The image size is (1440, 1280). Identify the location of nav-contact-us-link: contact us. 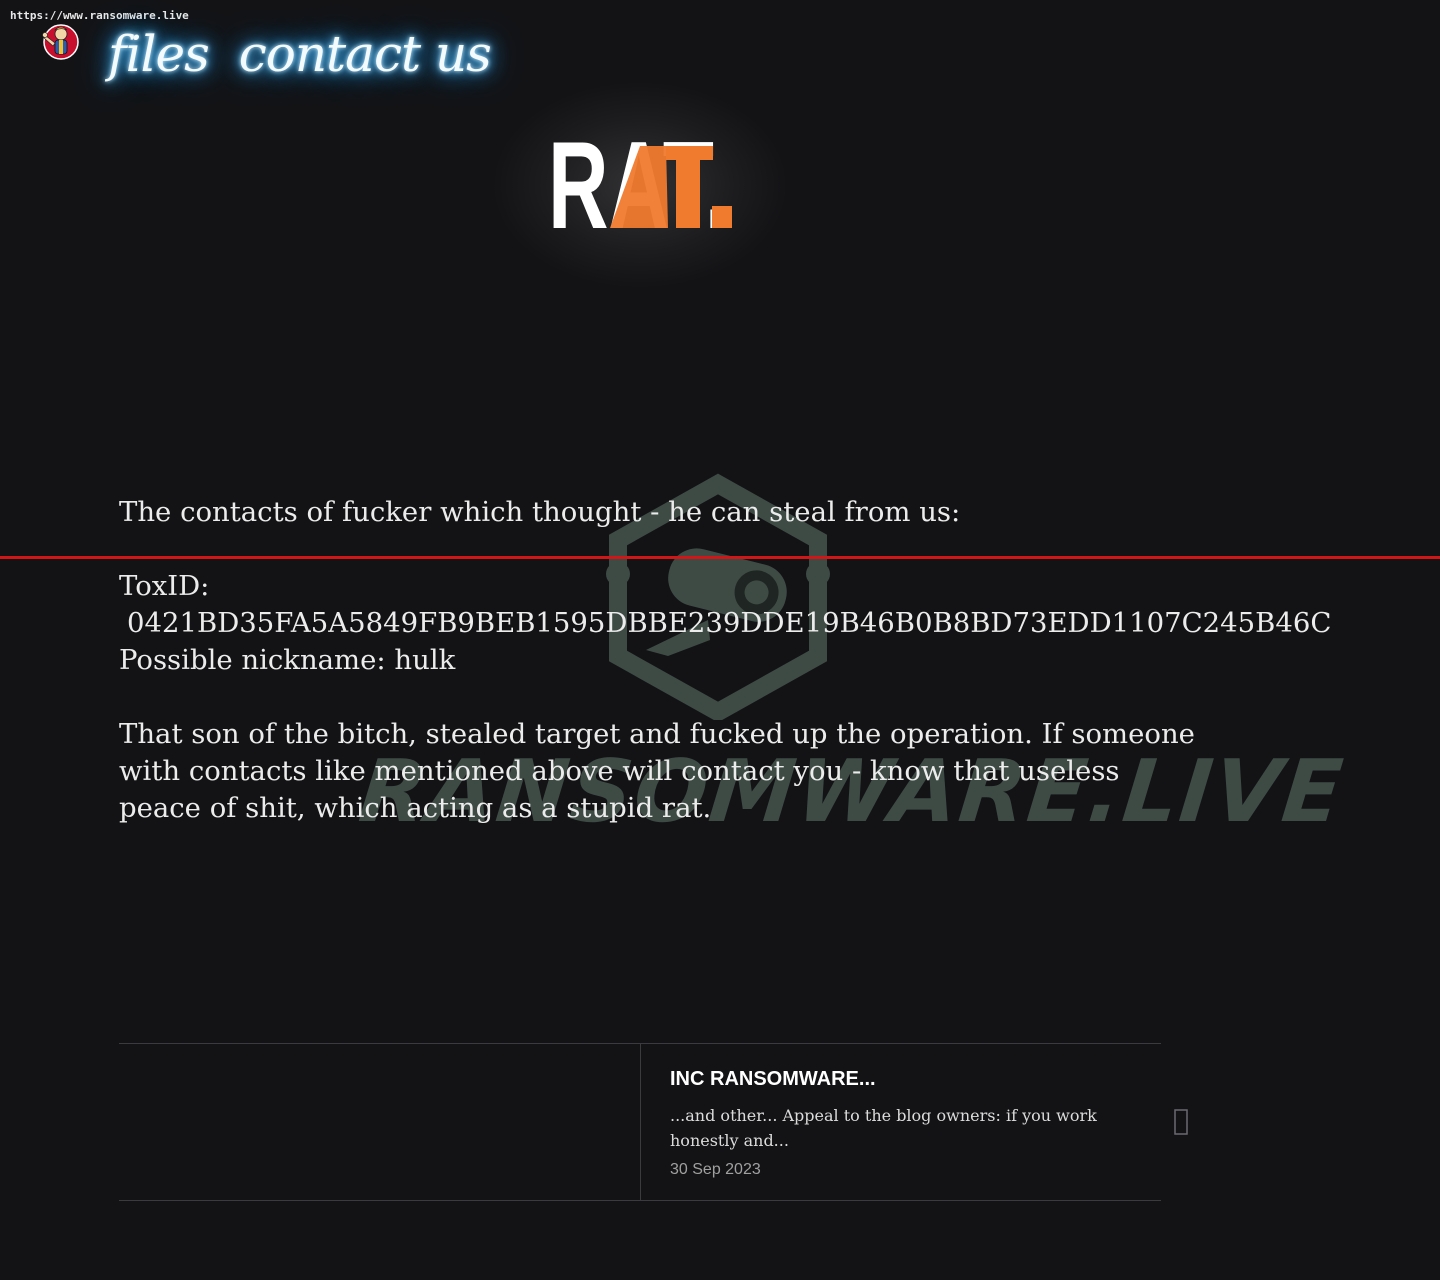
(365, 54).